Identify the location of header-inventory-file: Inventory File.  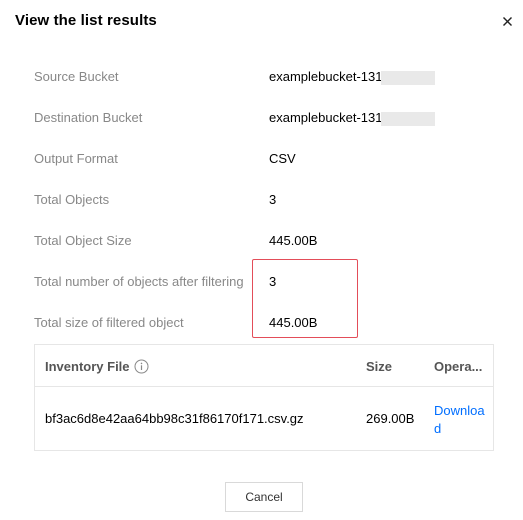
(97, 368).